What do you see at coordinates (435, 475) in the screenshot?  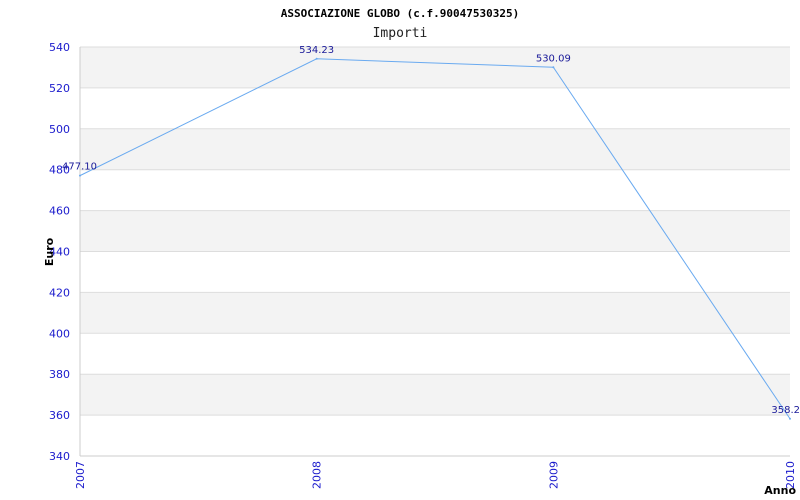 I see `x-tick-labels: 2007 2008 2009 2010` at bounding box center [435, 475].